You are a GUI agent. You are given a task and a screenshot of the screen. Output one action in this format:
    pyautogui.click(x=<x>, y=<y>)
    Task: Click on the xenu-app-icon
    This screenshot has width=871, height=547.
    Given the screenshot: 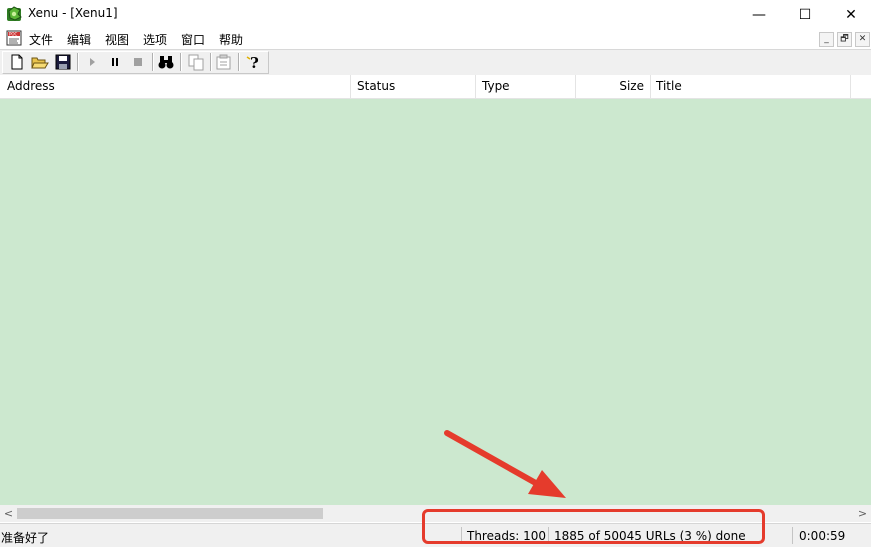 What is the action you would take?
    pyautogui.click(x=14, y=13)
    